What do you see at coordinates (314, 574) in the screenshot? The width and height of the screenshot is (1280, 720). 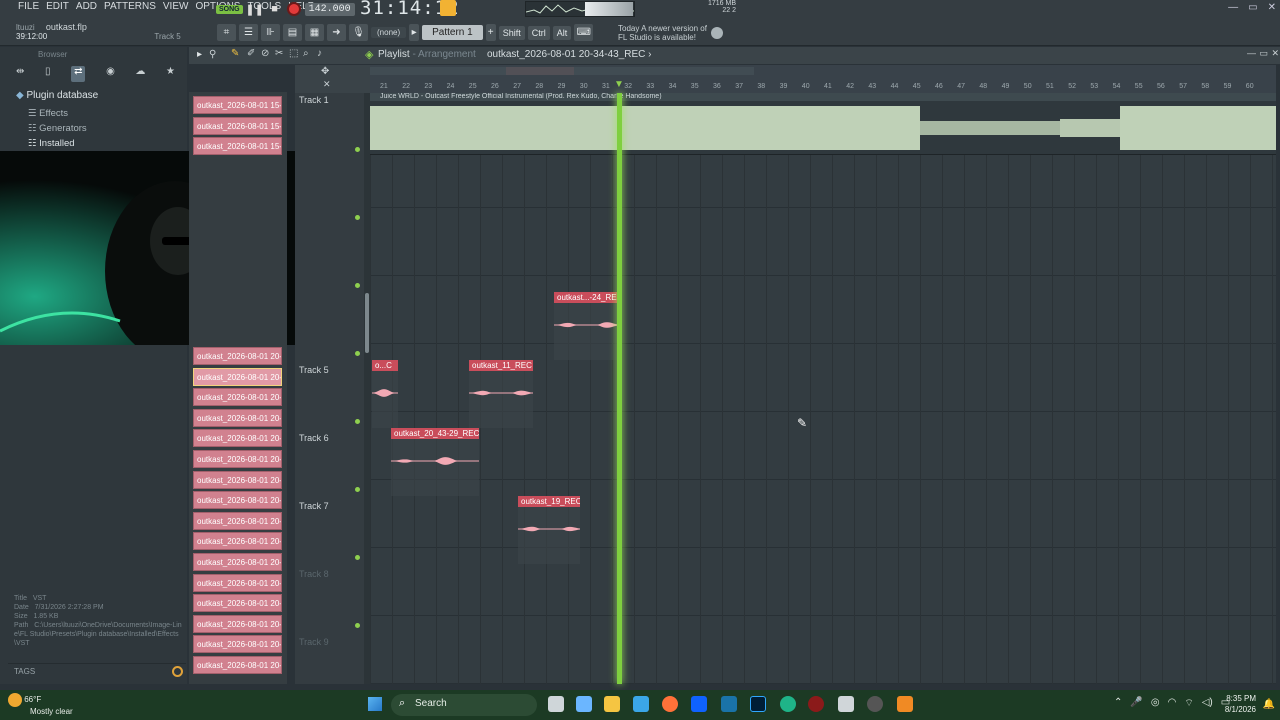 I see `track-name: Track 8` at bounding box center [314, 574].